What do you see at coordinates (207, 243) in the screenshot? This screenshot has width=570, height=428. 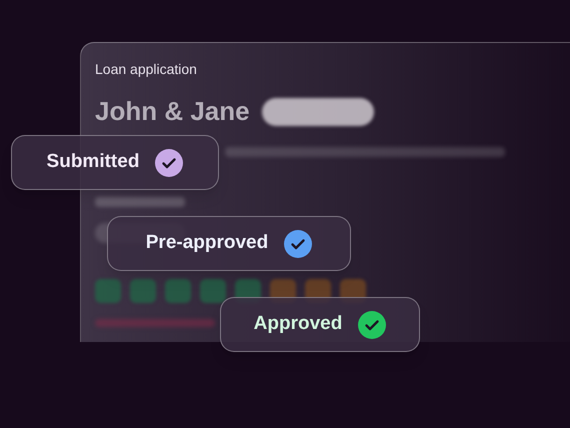 I see `chip-label: Pre-approved` at bounding box center [207, 243].